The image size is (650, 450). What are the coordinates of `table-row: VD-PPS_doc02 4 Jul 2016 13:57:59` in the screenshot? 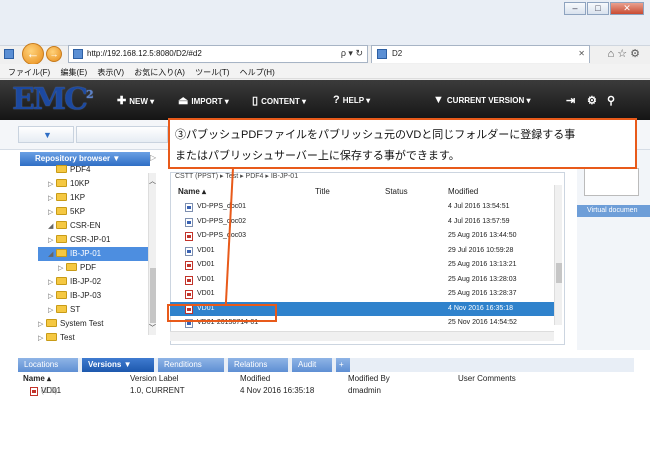 It's located at (362, 222).